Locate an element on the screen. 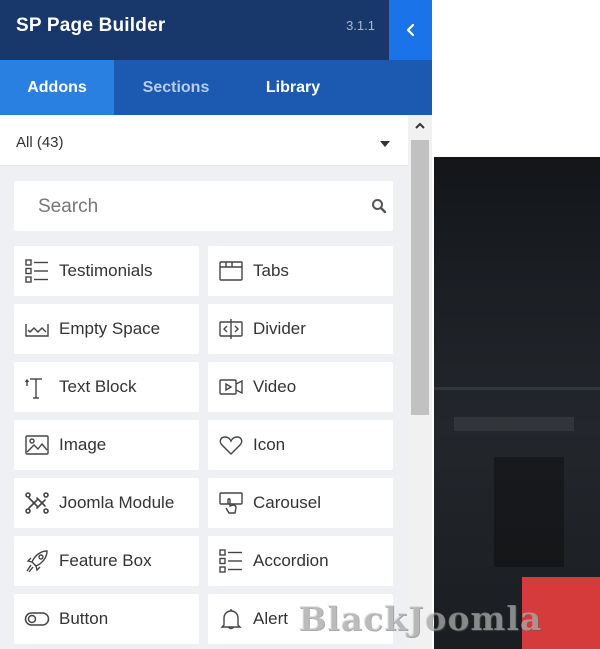 Image resolution: width=600 pixels, height=649 pixels. panel-scrollbar is located at coordinates (420, 382).